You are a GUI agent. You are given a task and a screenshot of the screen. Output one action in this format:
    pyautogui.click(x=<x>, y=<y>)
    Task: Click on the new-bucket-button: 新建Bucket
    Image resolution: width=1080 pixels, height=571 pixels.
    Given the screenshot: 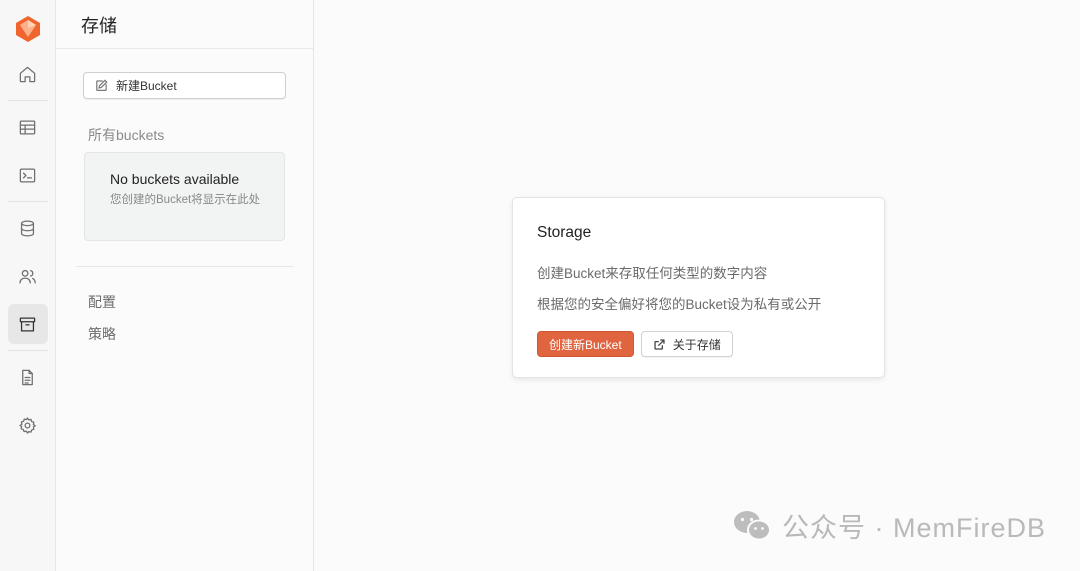 What is the action you would take?
    pyautogui.click(x=184, y=85)
    